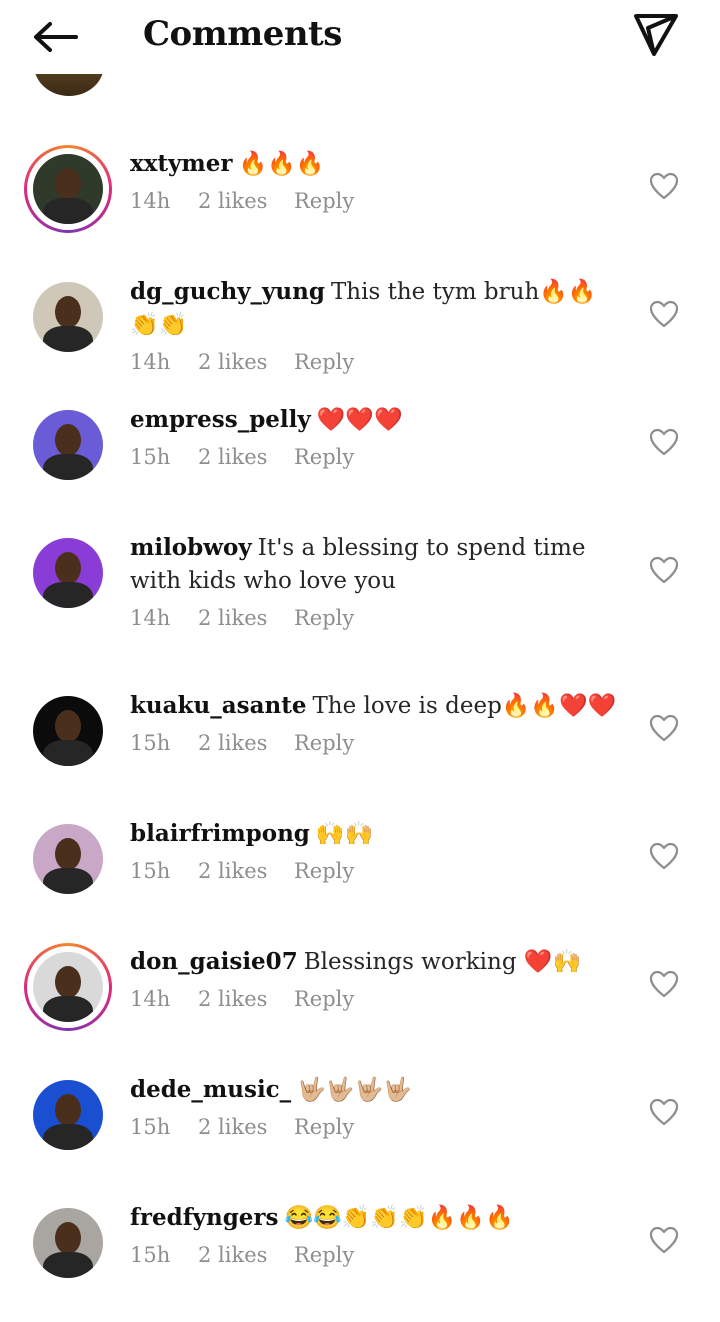 The width and height of the screenshot is (720, 1322). Describe the element at coordinates (220, 833) in the screenshot. I see `comment-username: blairfrimpong` at that location.